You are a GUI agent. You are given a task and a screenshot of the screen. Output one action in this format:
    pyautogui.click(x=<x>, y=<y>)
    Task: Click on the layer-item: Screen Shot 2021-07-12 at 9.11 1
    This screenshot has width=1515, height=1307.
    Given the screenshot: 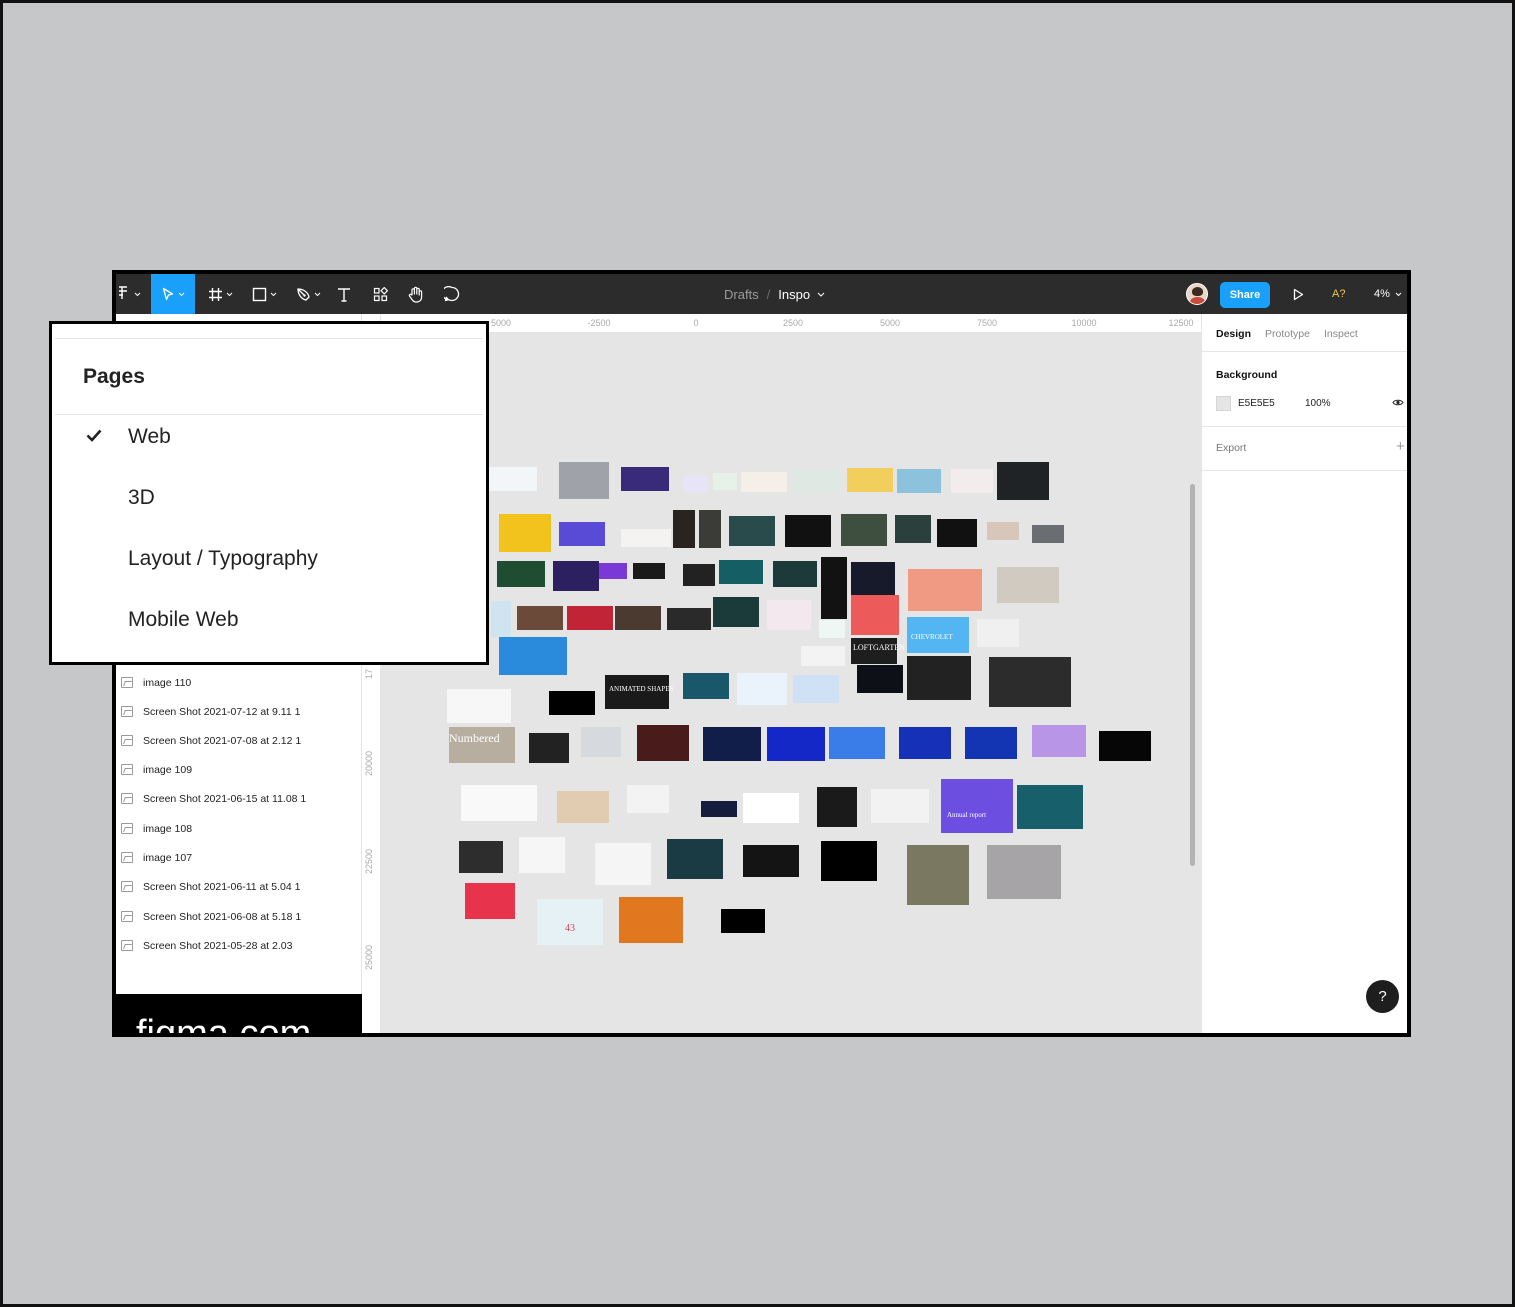 What is the action you would take?
    pyautogui.click(x=238, y=711)
    